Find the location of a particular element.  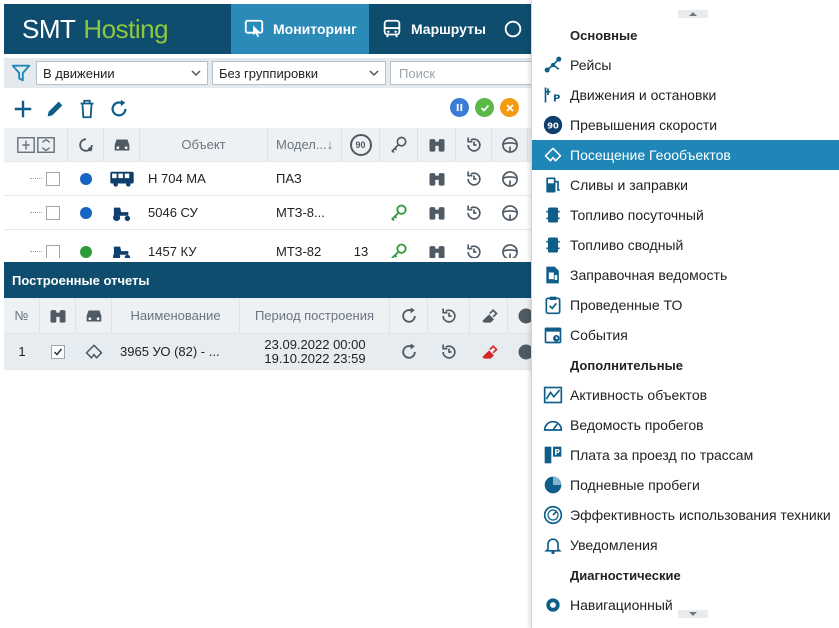

menu-item-fuel-summary: Топливо сводный is located at coordinates (685, 245).